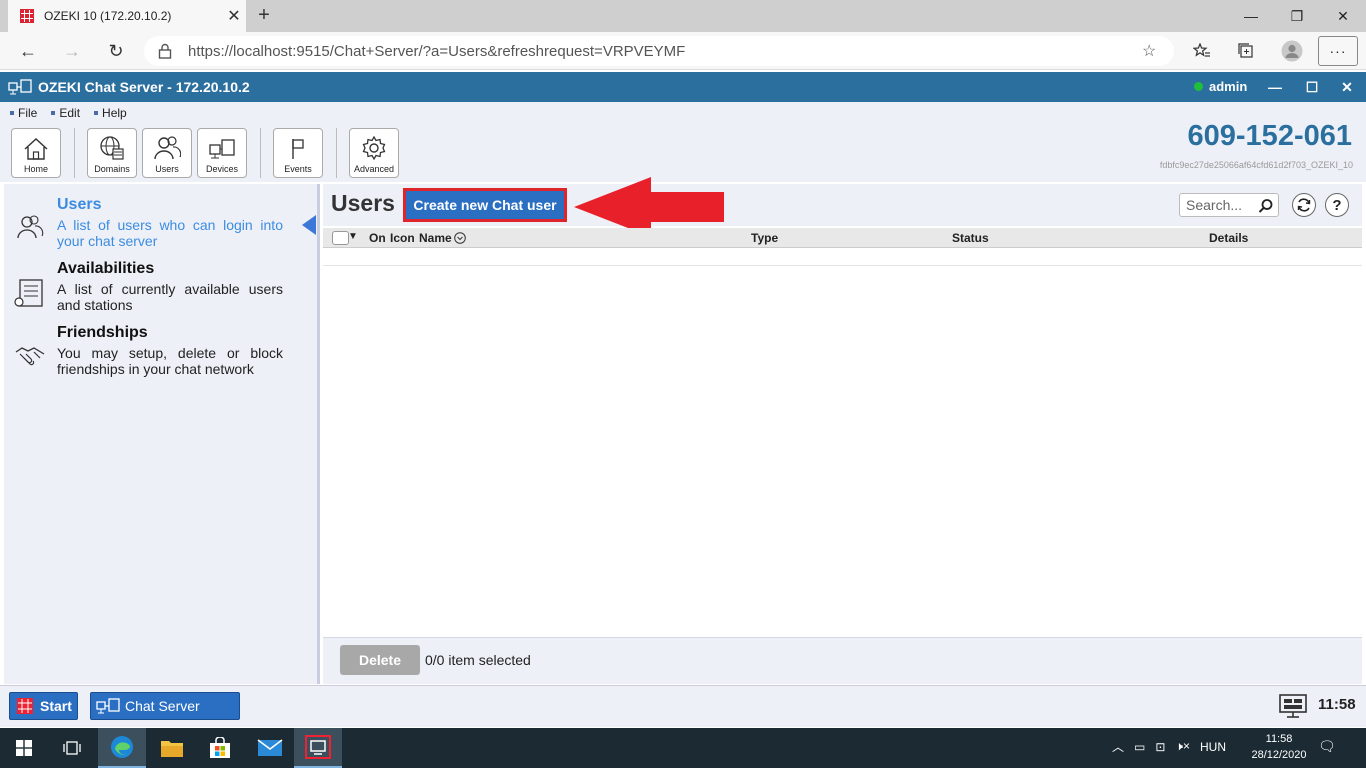  I want to click on start-button: Start, so click(43, 706).